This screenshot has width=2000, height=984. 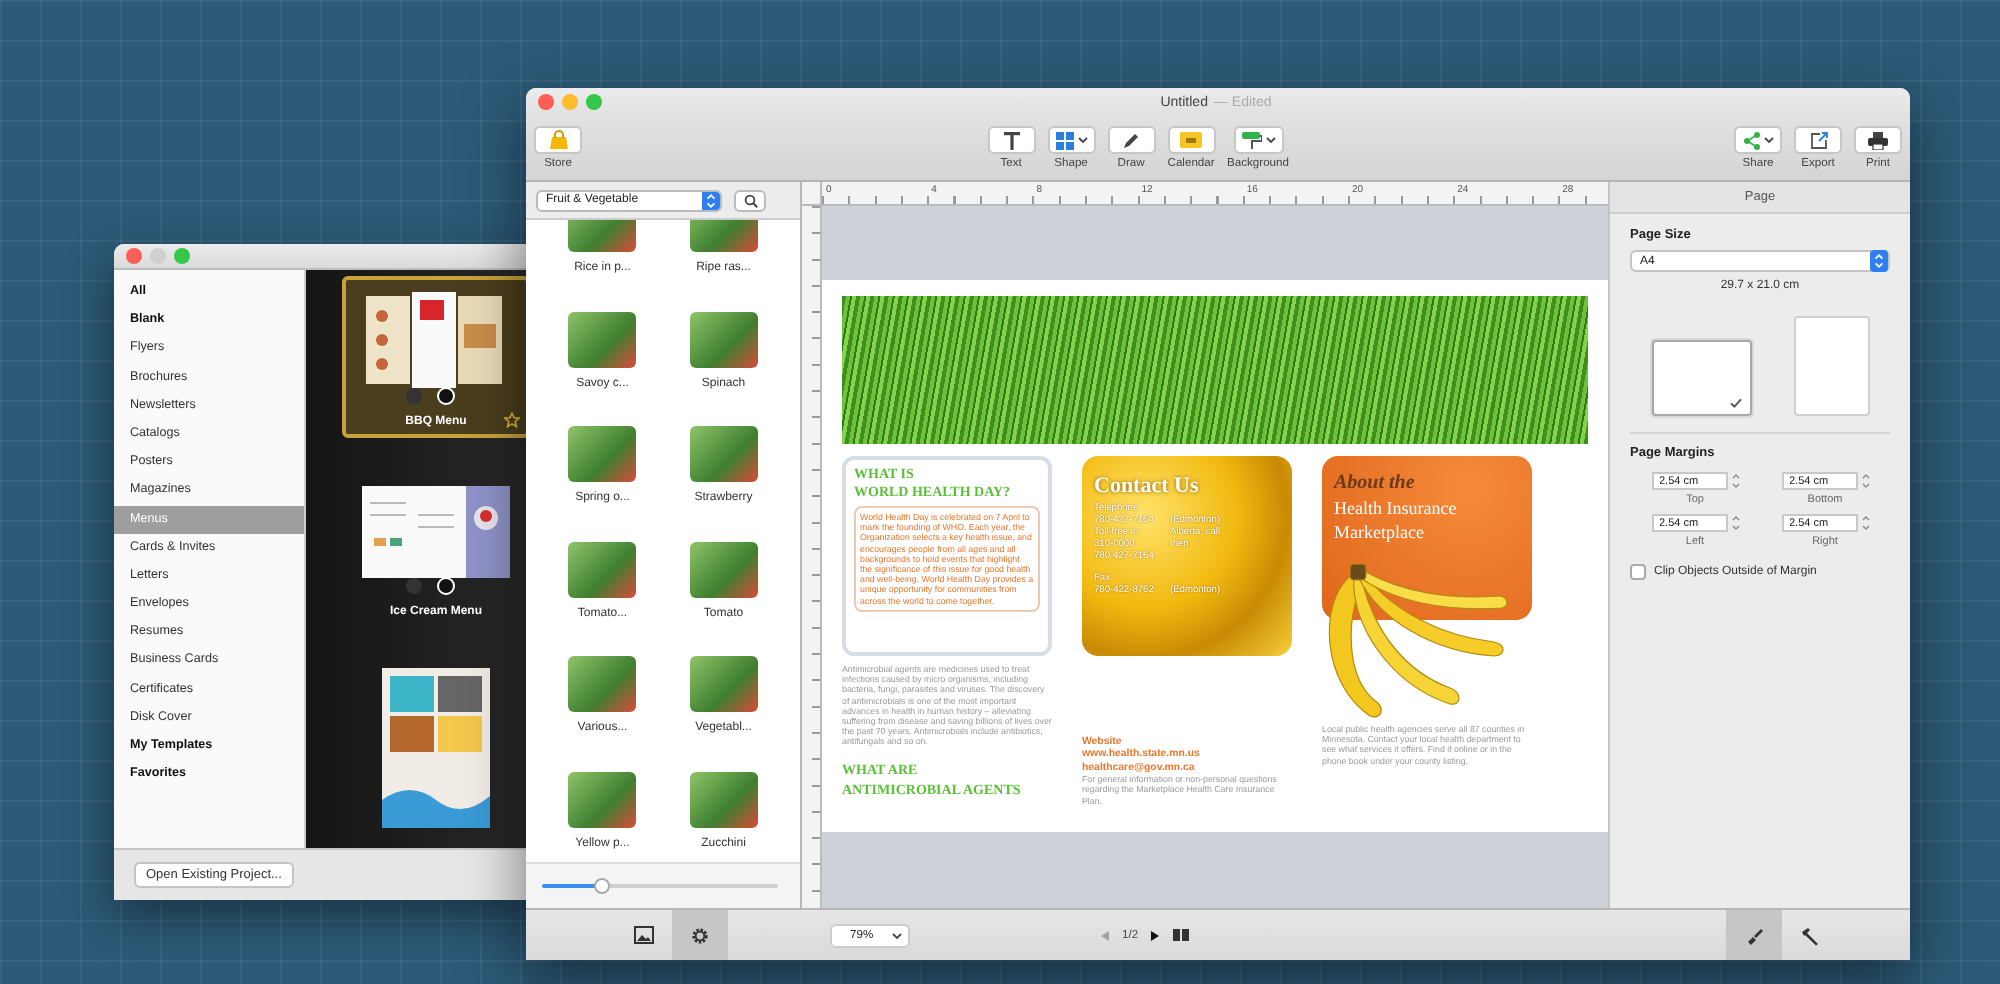 I want to click on pen-icon, so click(x=1131, y=140).